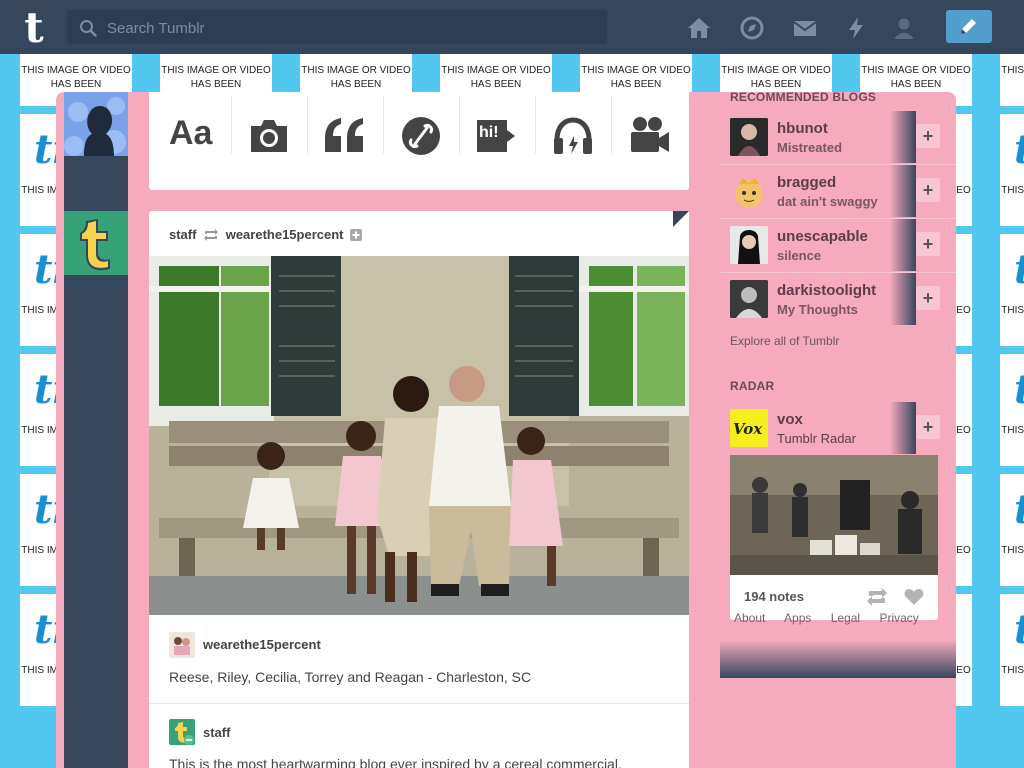 The image size is (1024, 768). I want to click on post-corner-fold, so click(681, 219).